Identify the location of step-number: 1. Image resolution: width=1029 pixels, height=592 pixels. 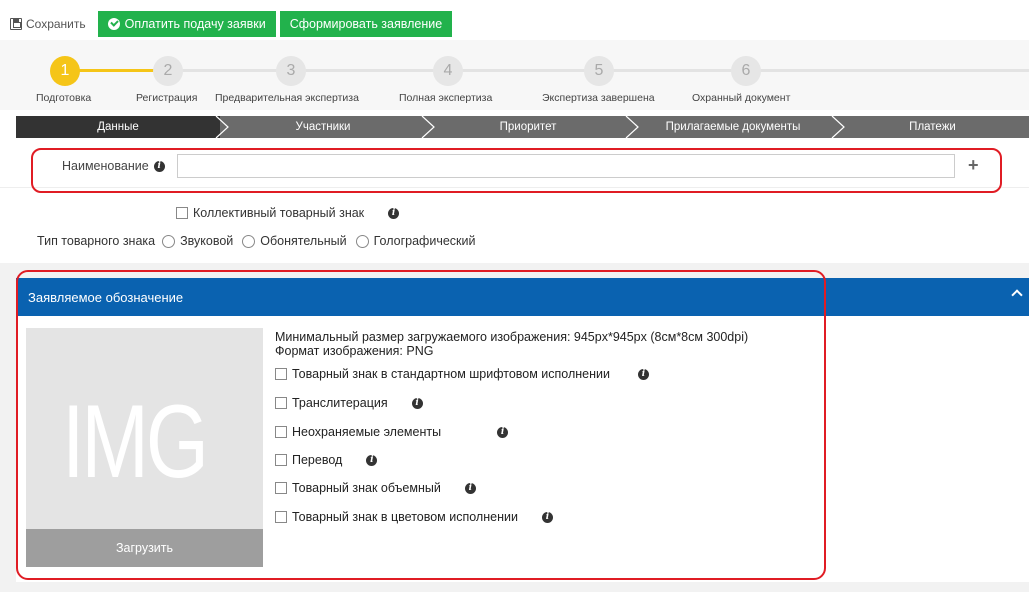
(65, 70).